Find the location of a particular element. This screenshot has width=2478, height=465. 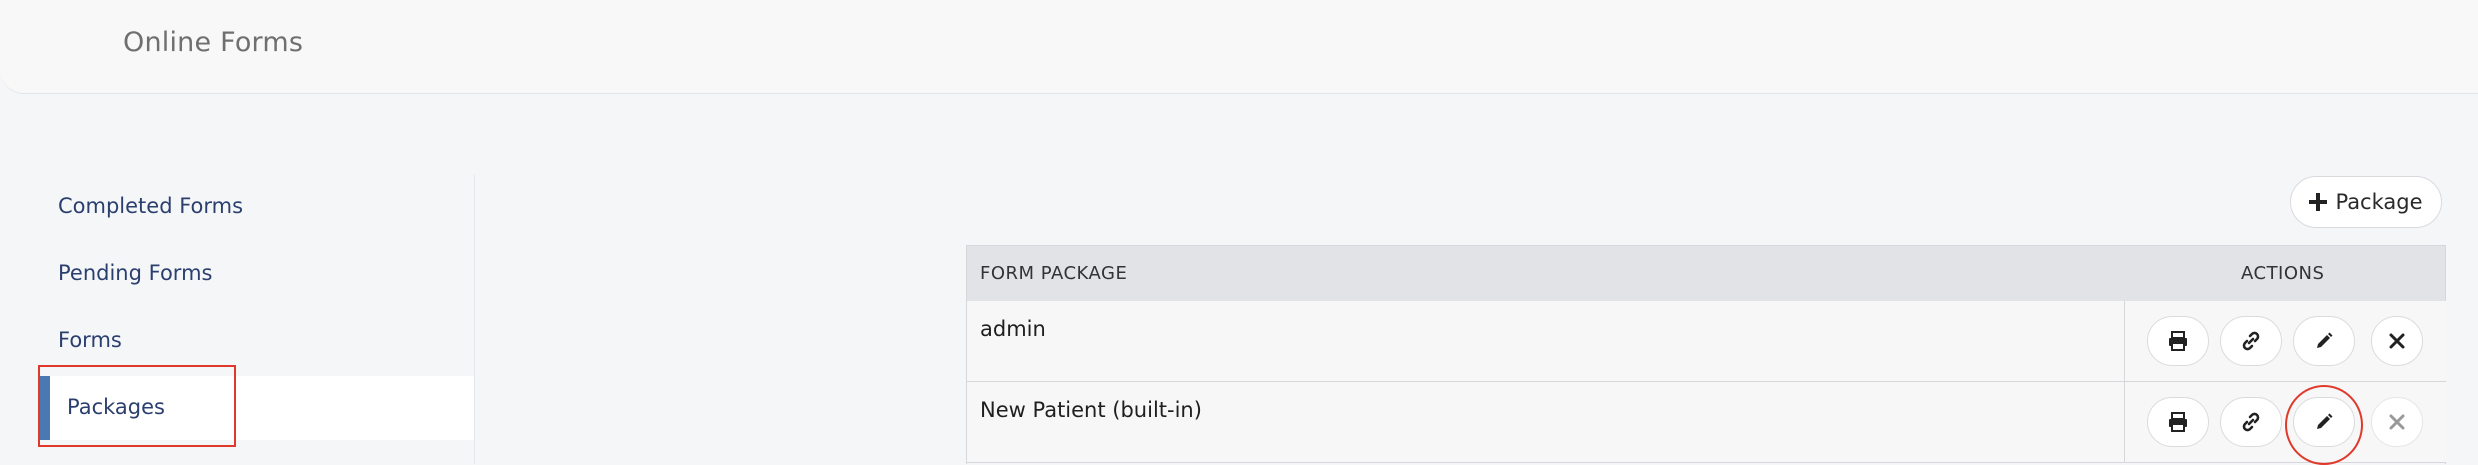

table-row: New Patient (built-in) is located at coordinates (1706, 422).